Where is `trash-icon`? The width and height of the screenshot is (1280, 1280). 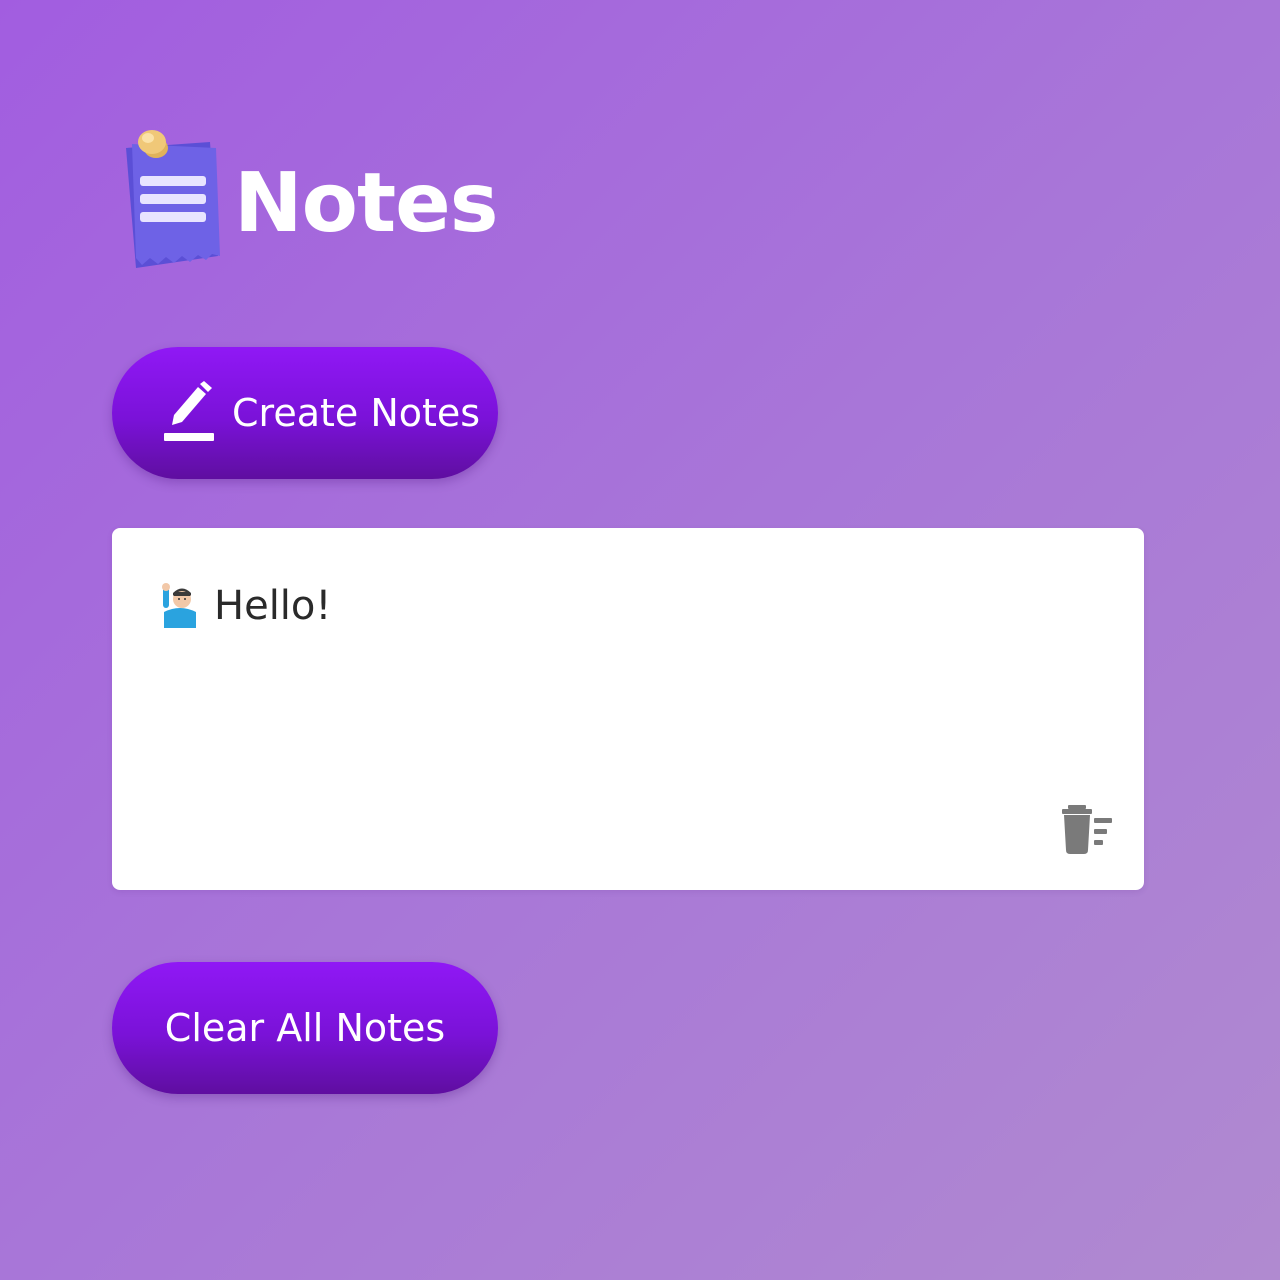 trash-icon is located at coordinates (1087, 829).